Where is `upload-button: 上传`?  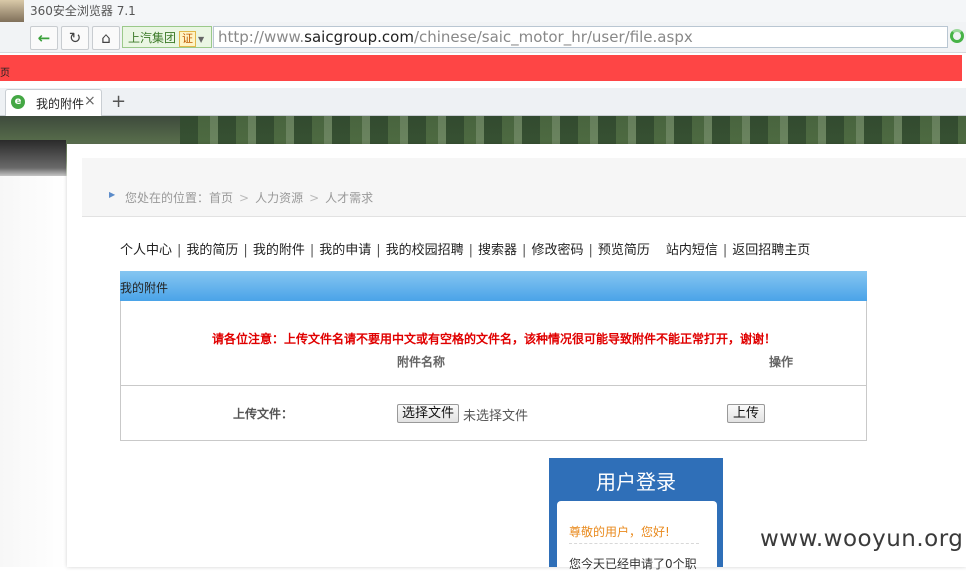 upload-button: 上传 is located at coordinates (746, 413).